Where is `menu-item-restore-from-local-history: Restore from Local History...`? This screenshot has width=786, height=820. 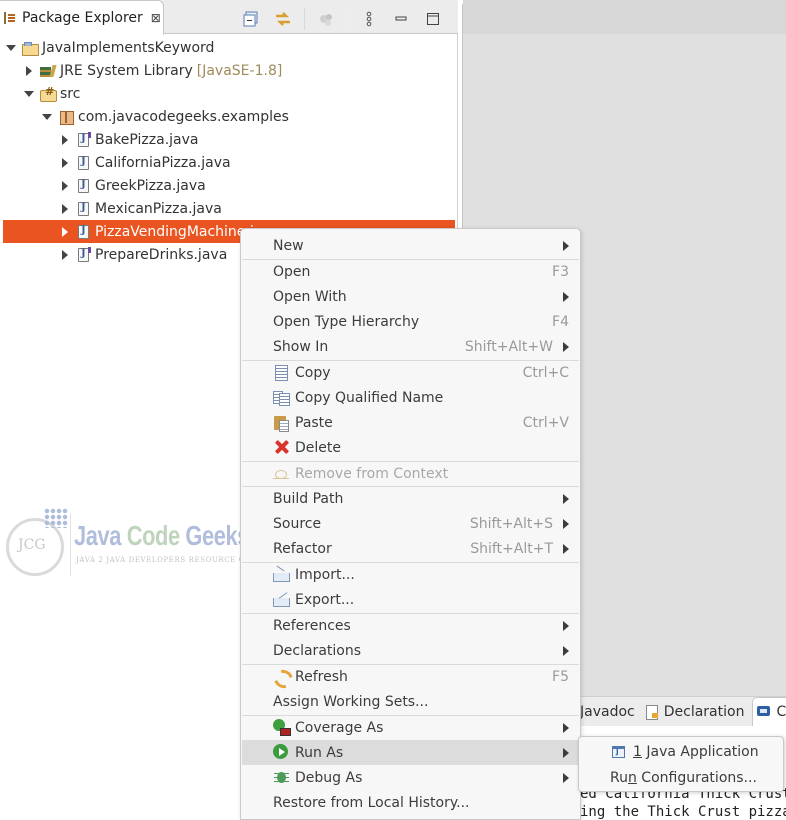 menu-item-restore-from-local-history: Restore from Local History... is located at coordinates (410, 802).